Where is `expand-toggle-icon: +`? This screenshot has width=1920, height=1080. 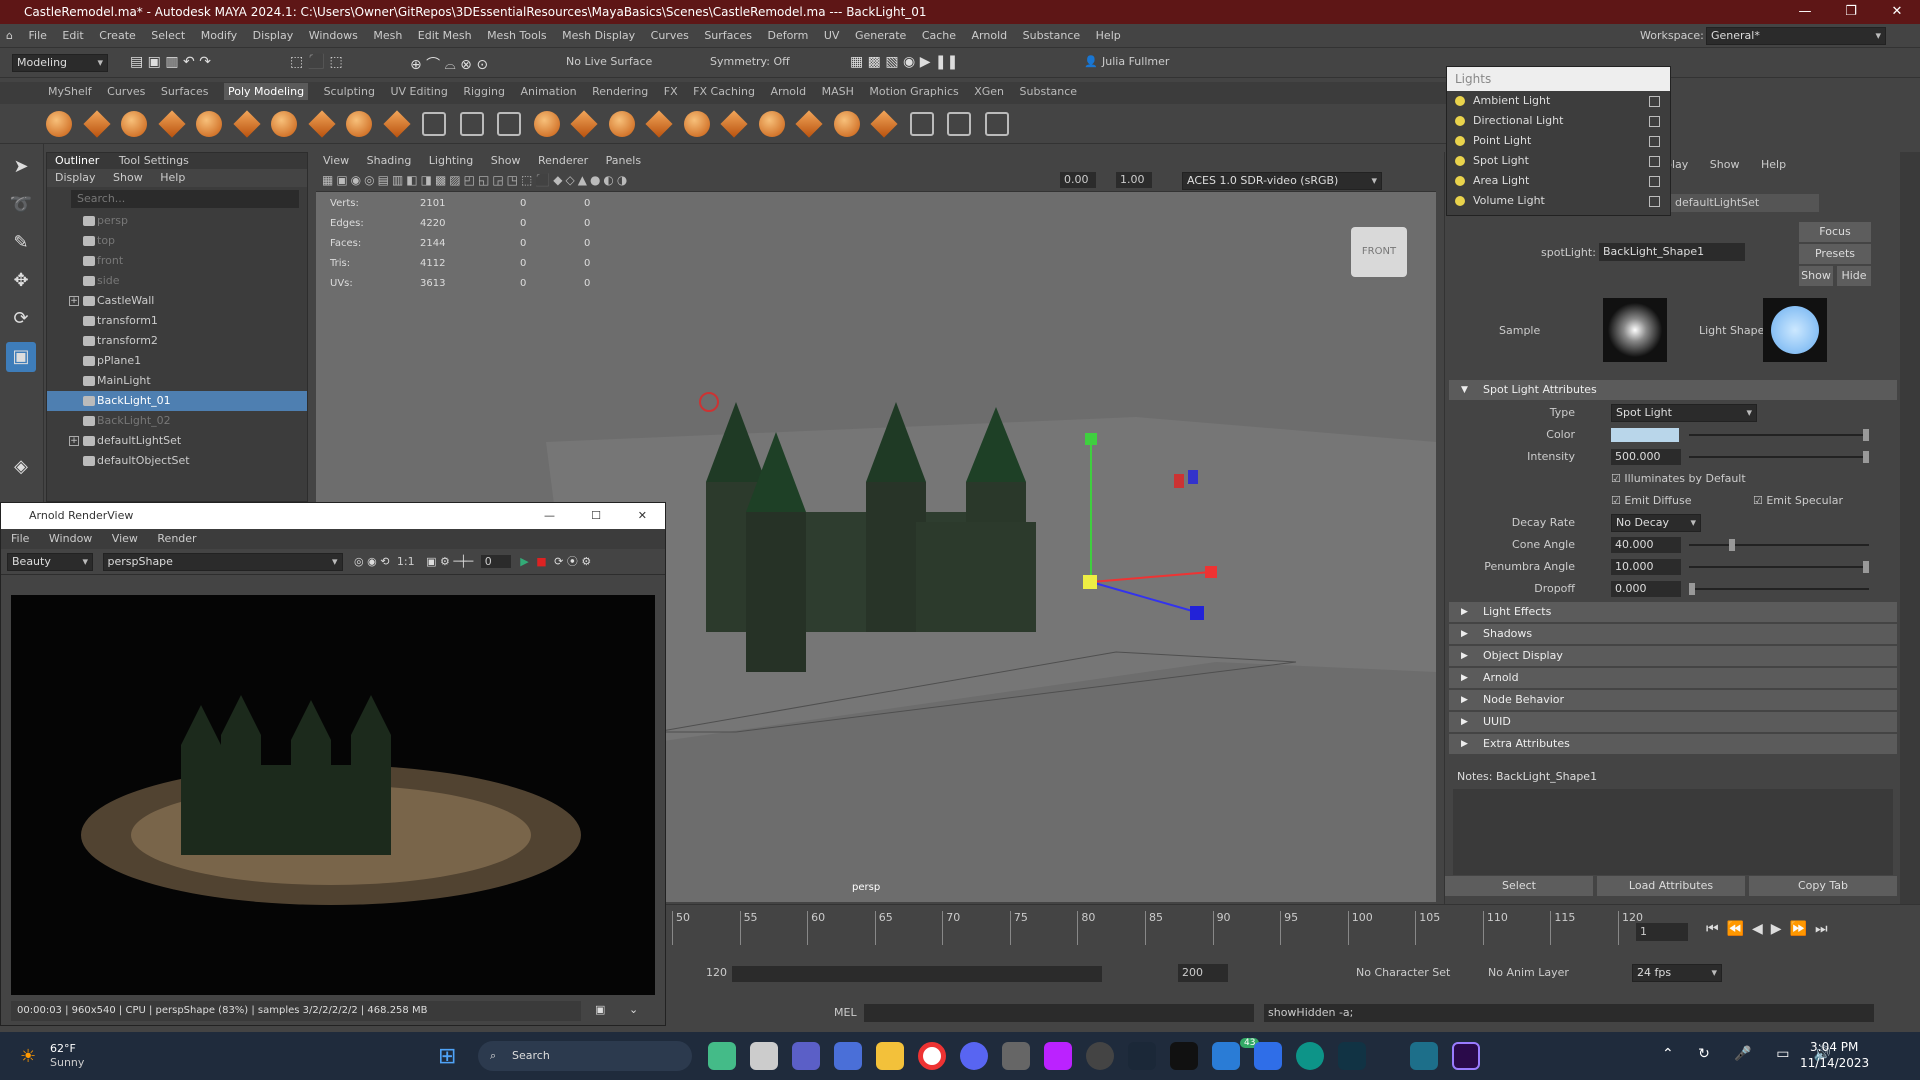
expand-toggle-icon: + is located at coordinates (74, 301).